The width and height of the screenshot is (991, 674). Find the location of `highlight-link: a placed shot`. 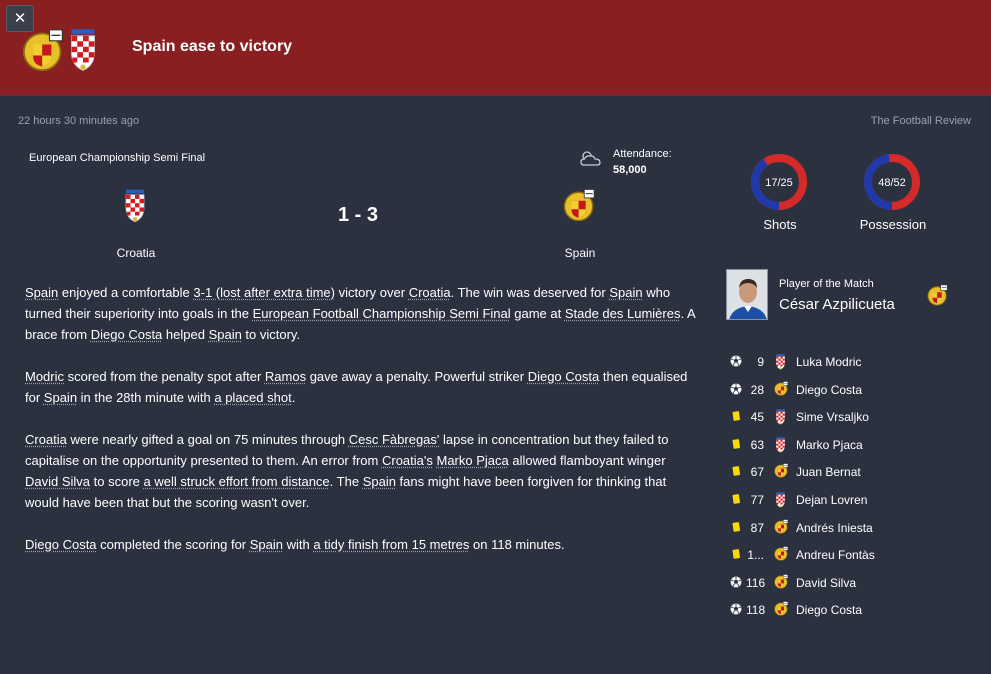

highlight-link: a placed shot is located at coordinates (252, 397).